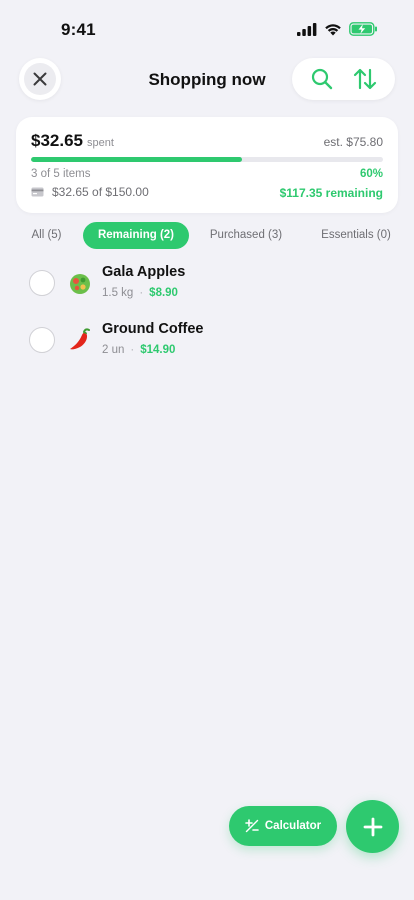 This screenshot has width=414, height=900. Describe the element at coordinates (331, 193) in the screenshot. I see `remaining-amount: $117.35 remaining` at that location.